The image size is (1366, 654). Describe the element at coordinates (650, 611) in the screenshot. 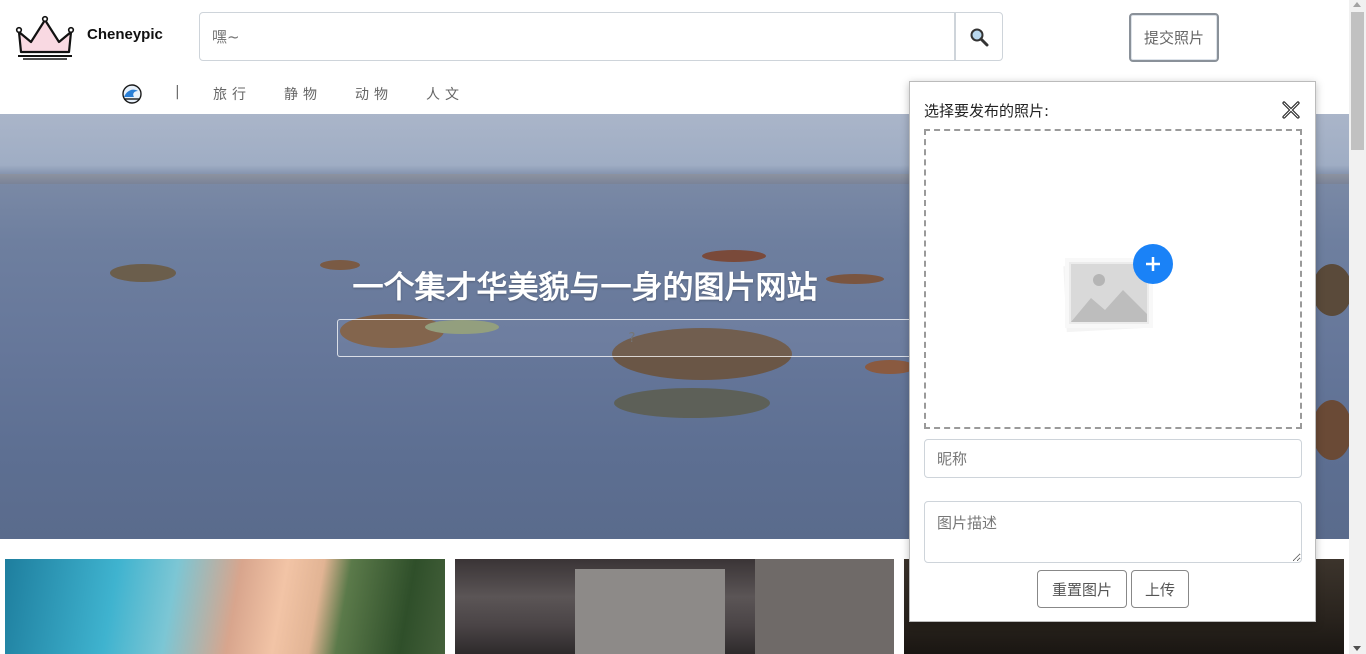

I see `building-facade` at that location.